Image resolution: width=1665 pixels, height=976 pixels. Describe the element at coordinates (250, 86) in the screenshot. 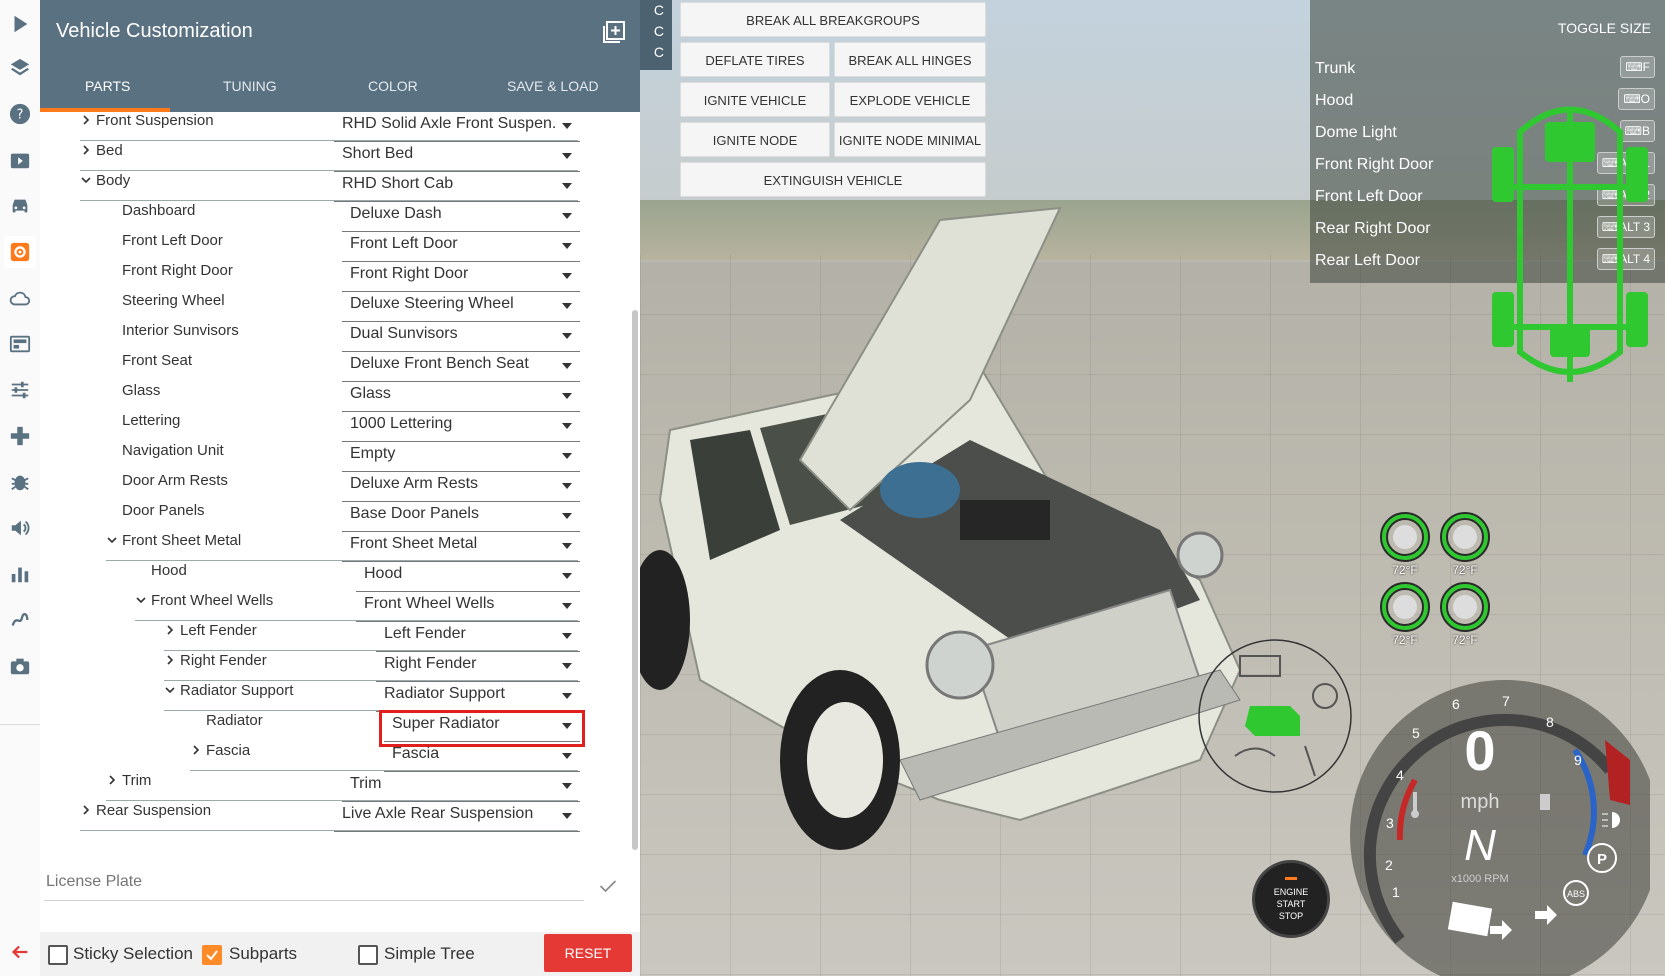

I see `tab-tuning: TUNING` at that location.